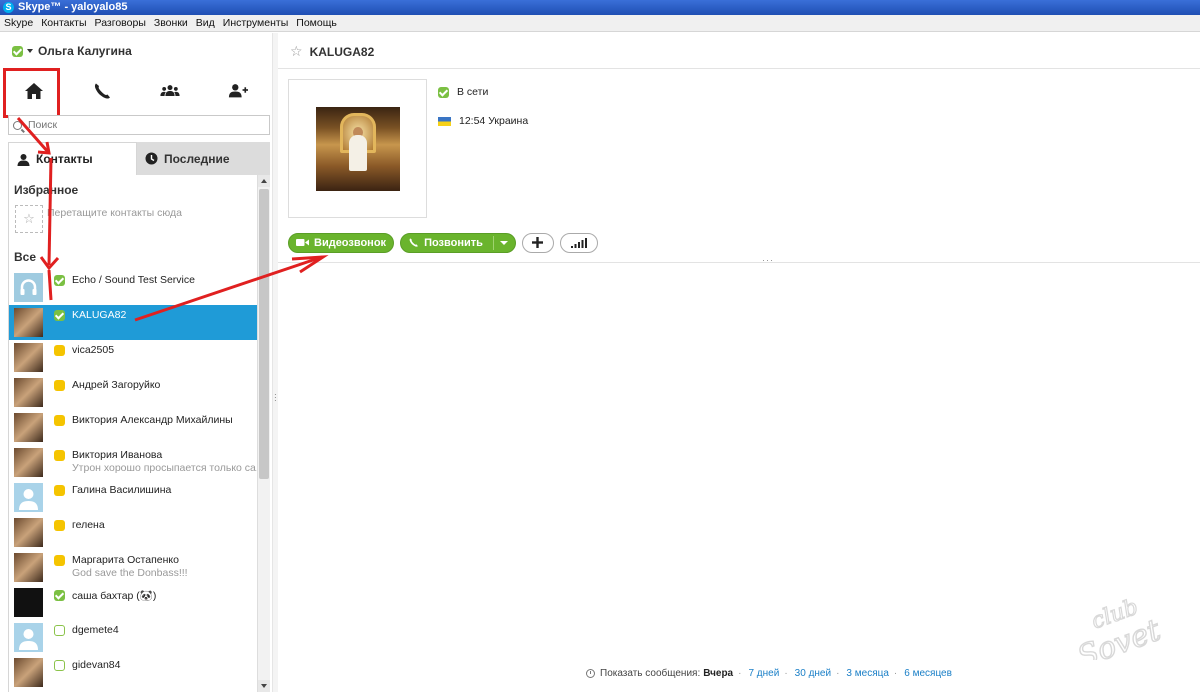 The height and width of the screenshot is (692, 1200). What do you see at coordinates (458, 242) in the screenshot?
I see `call-button: Позвонить` at bounding box center [458, 242].